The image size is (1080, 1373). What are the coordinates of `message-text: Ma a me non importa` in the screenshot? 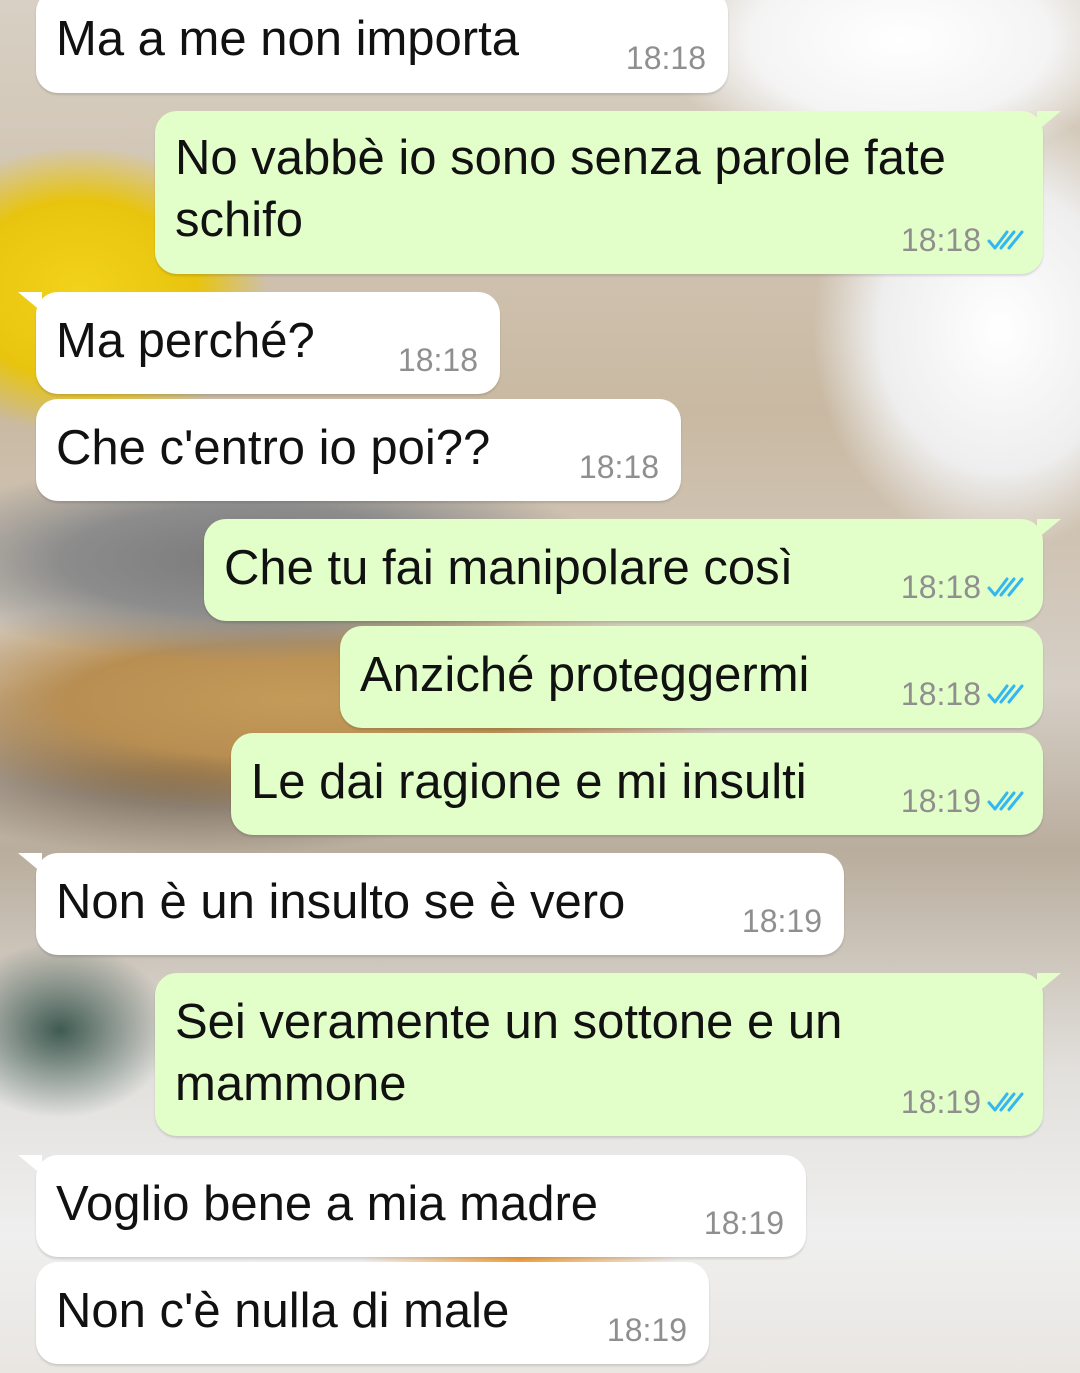 It's located at (287, 39).